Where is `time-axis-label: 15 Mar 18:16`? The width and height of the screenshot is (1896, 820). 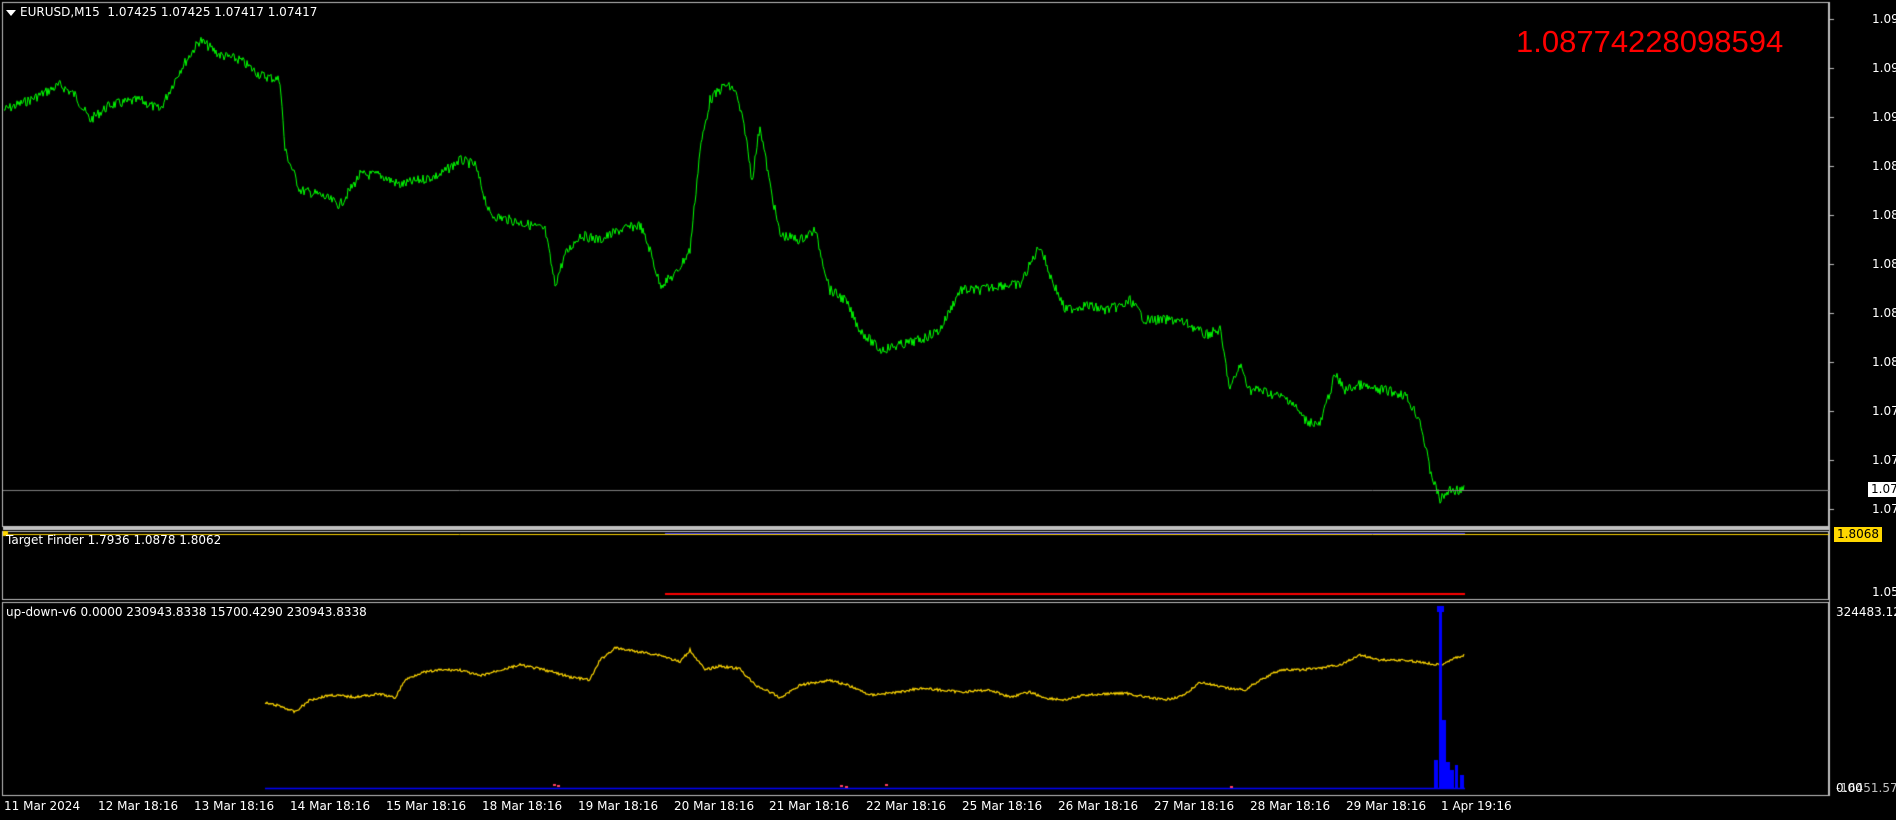
time-axis-label: 15 Mar 18:16 is located at coordinates (426, 806).